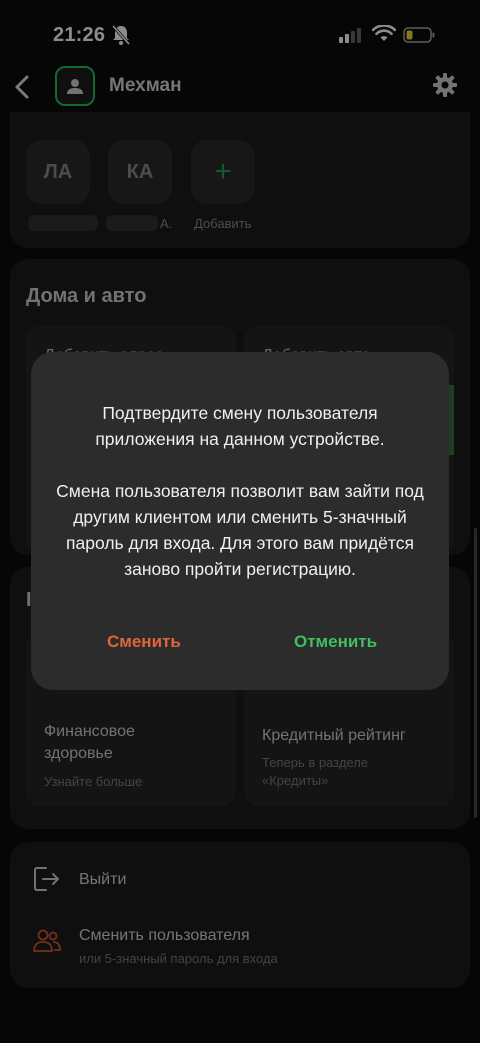 The width and height of the screenshot is (480, 1043). I want to click on cancel-button: Отменить, so click(335, 642).